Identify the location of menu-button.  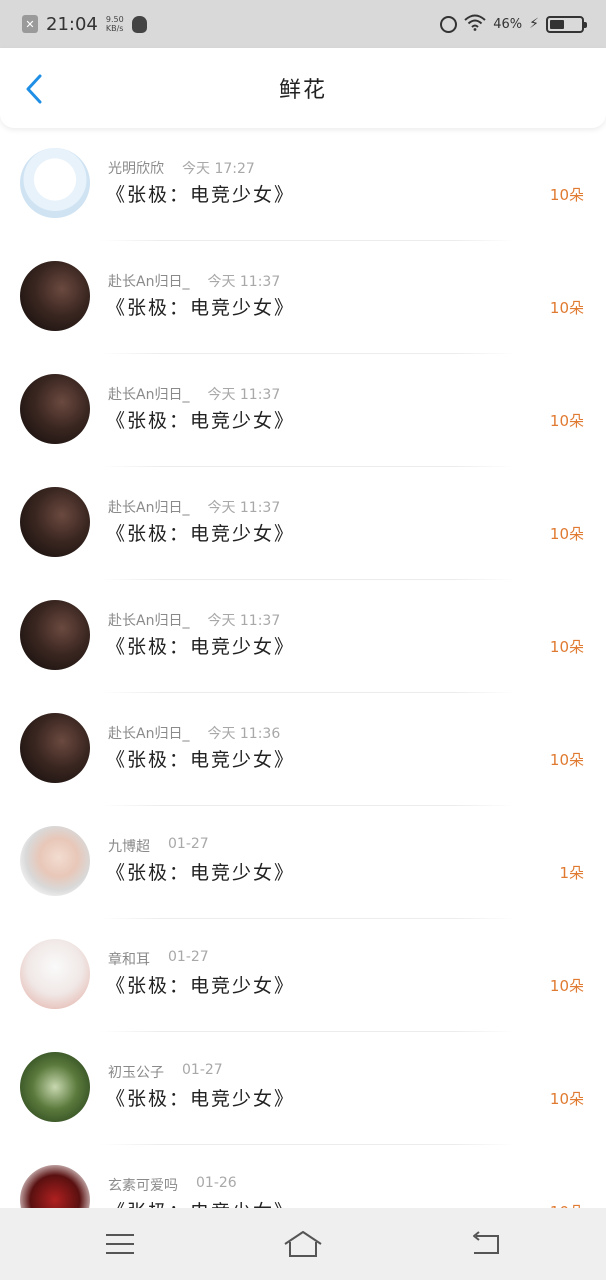
(120, 1244).